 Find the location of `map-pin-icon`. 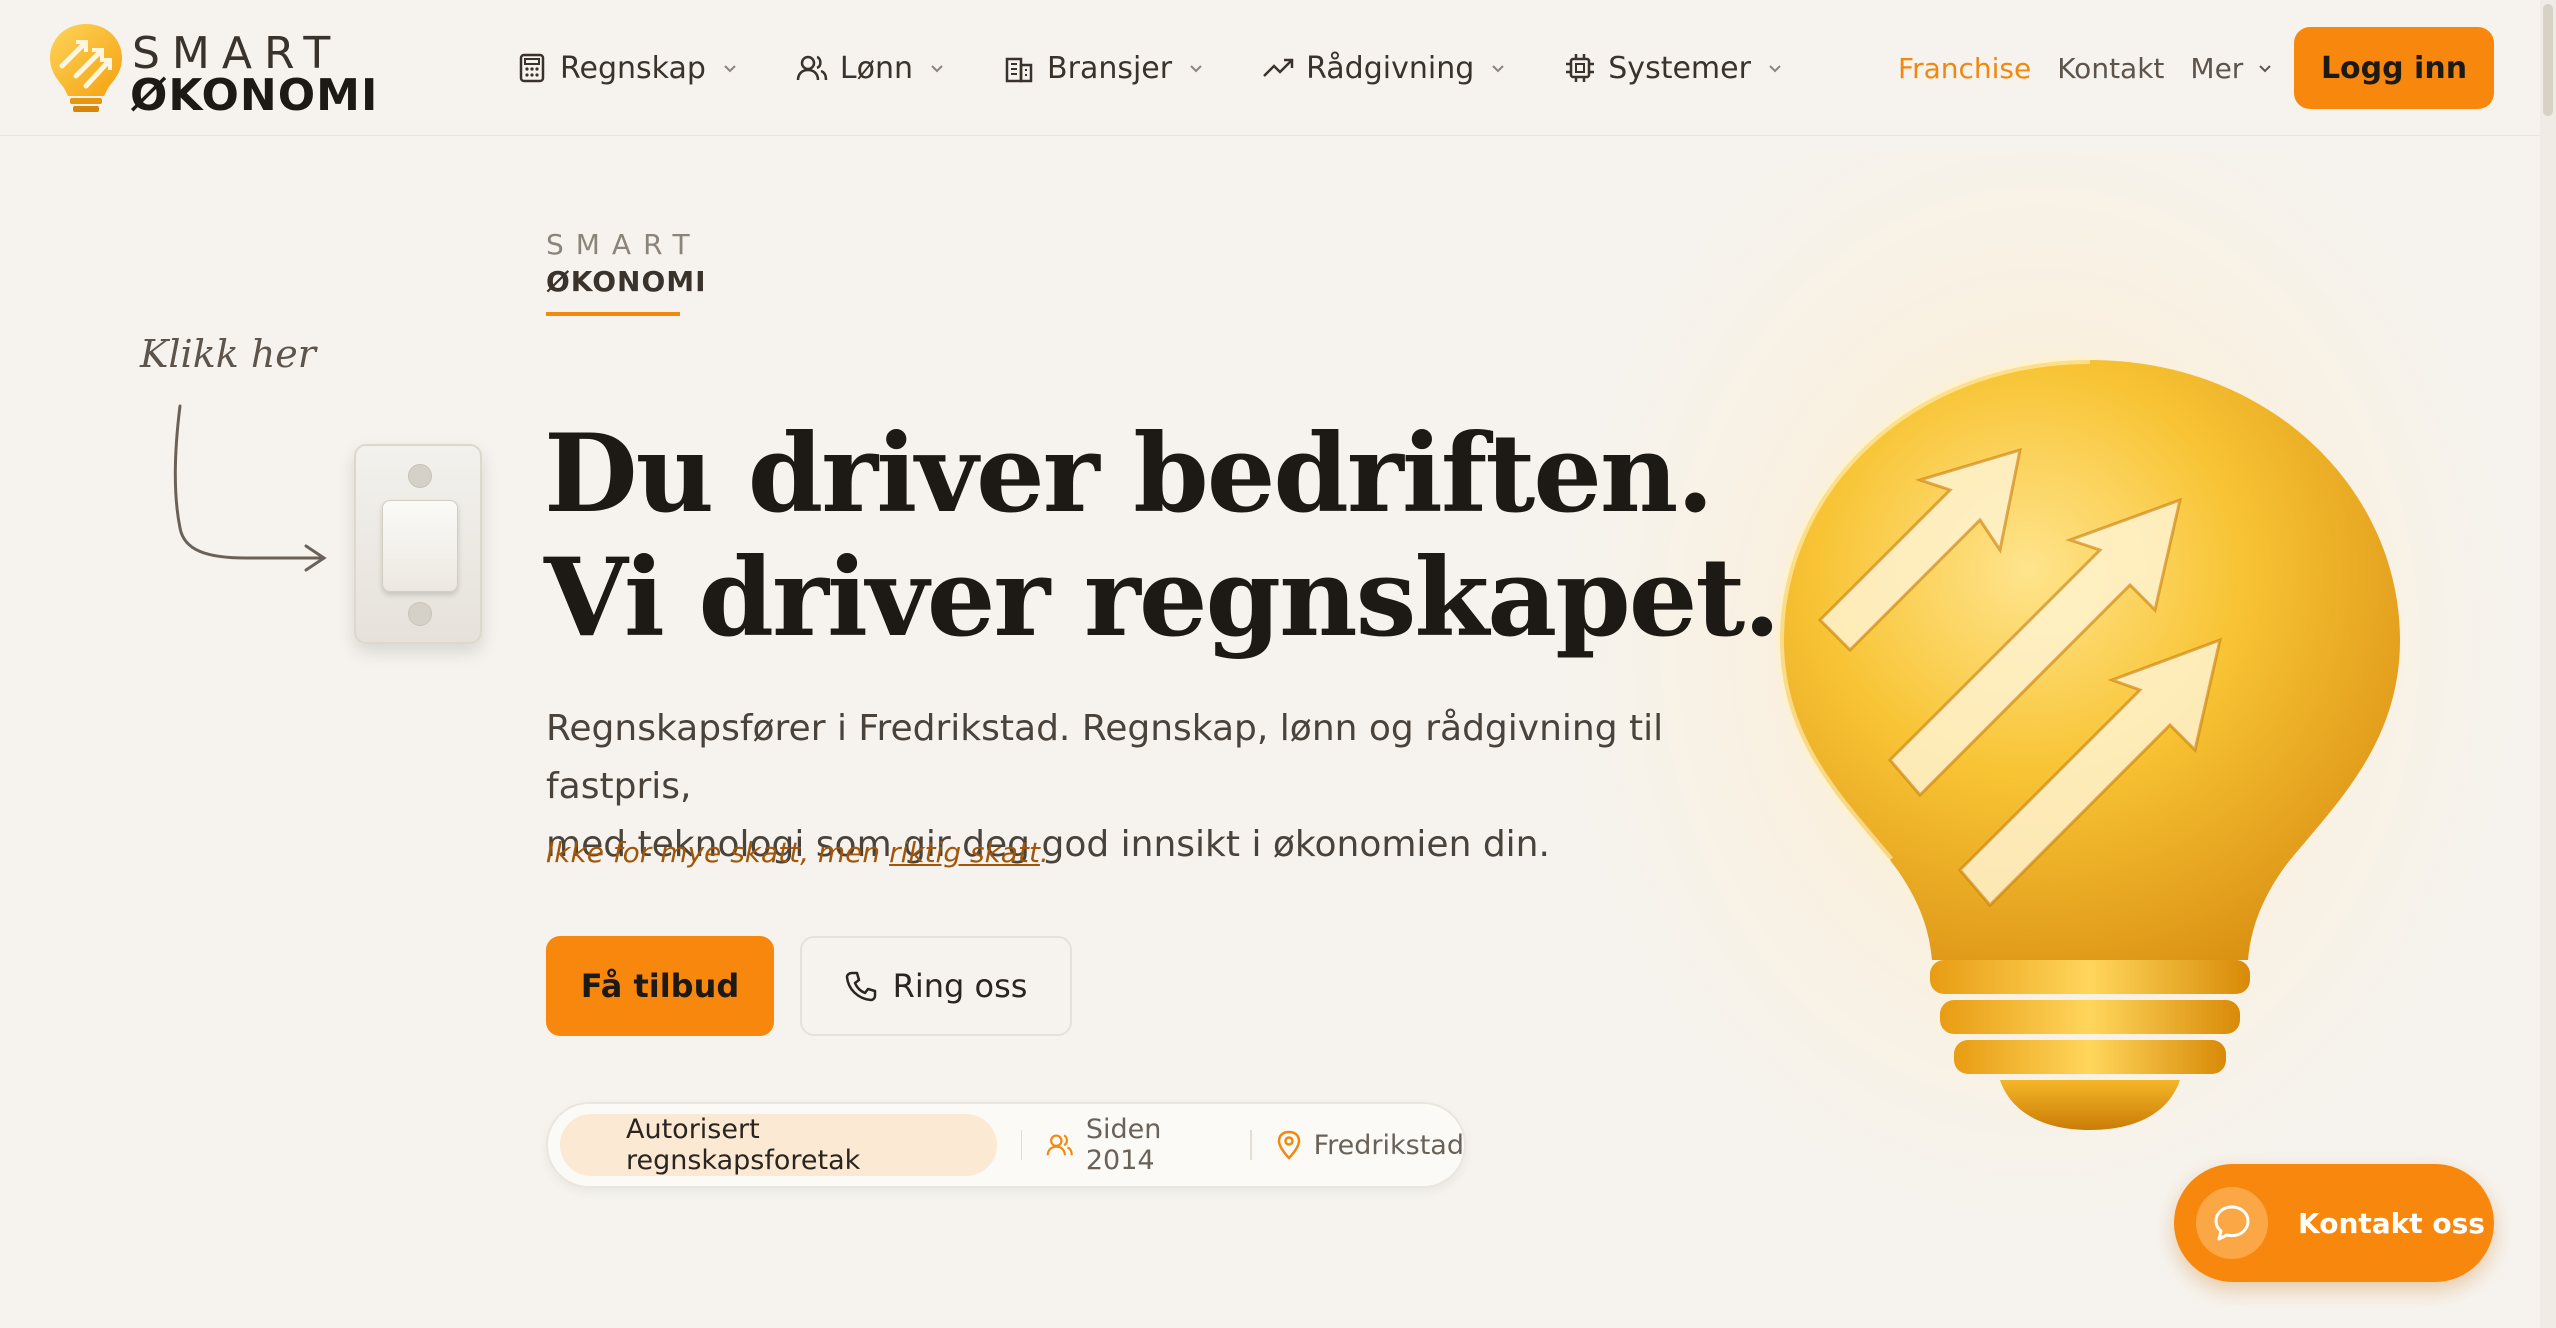

map-pin-icon is located at coordinates (1288, 1145).